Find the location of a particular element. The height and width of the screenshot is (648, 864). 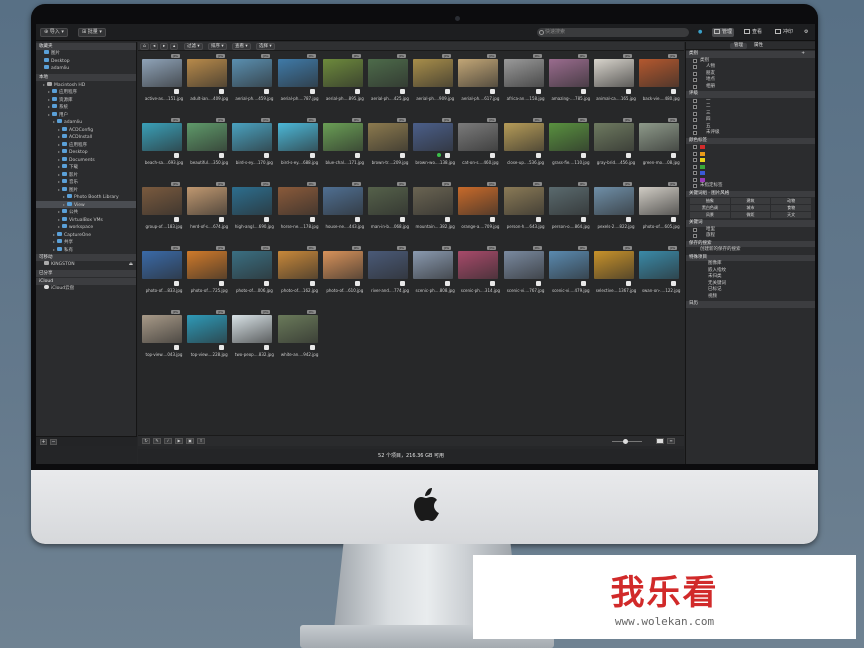

tree-item-folder: ▸ 私有 is located at coordinates (86, 250).